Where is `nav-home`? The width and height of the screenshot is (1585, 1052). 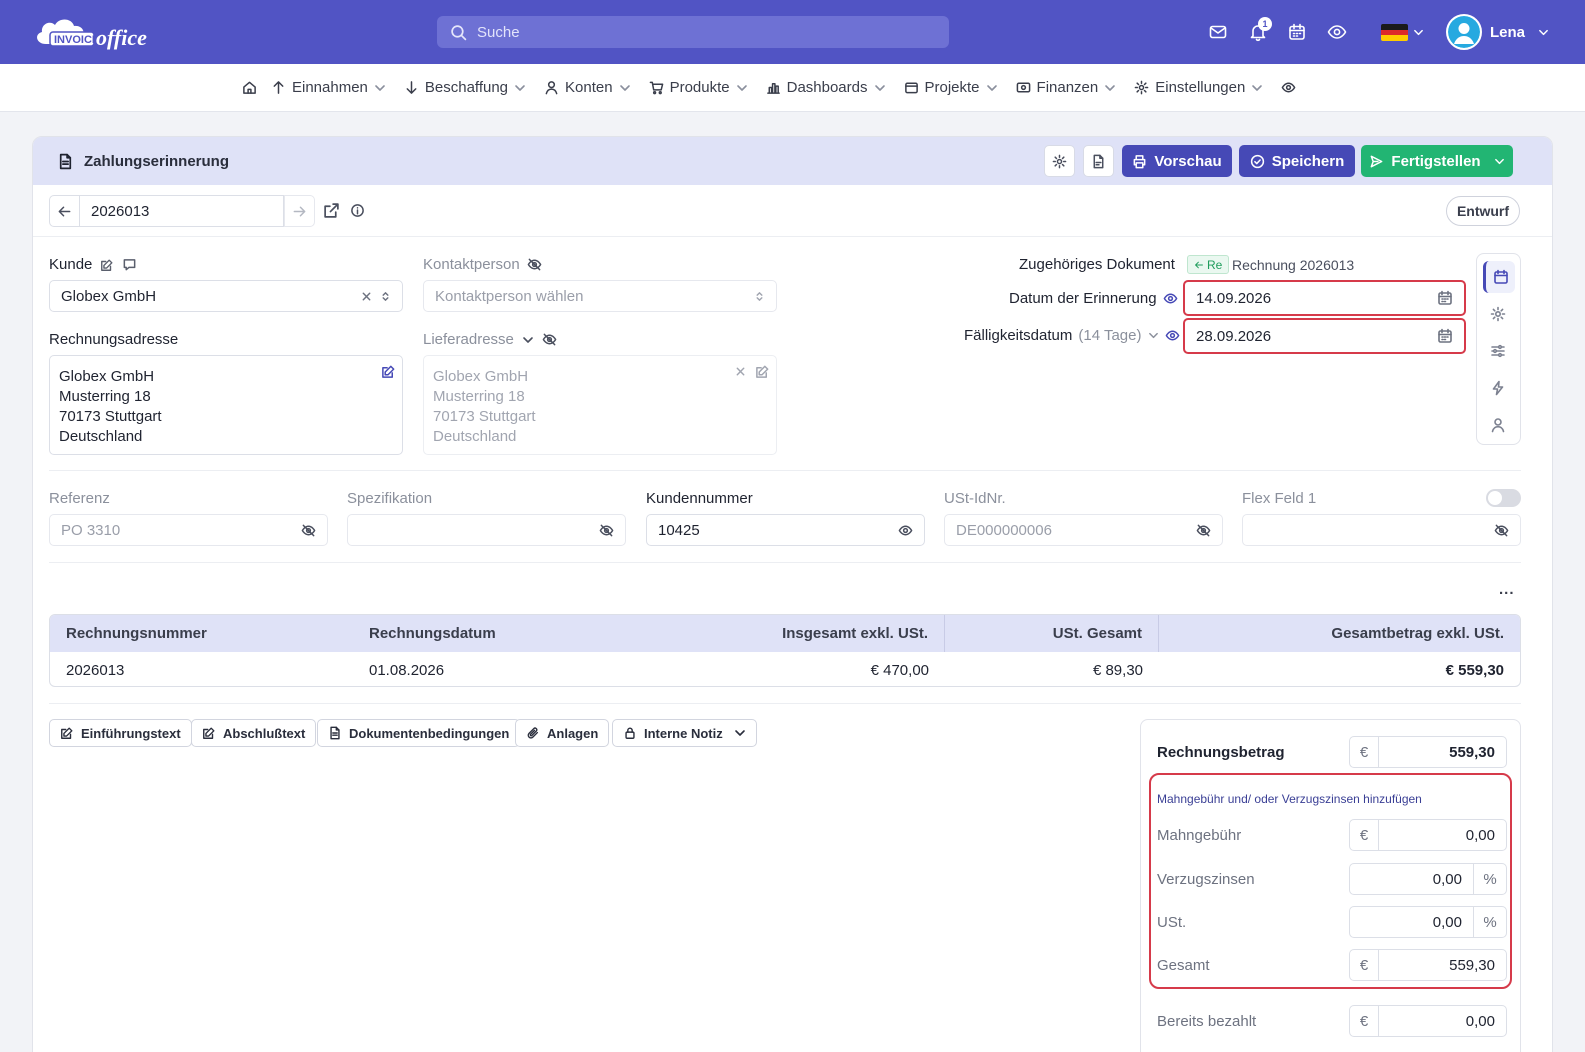
nav-home is located at coordinates (249, 87).